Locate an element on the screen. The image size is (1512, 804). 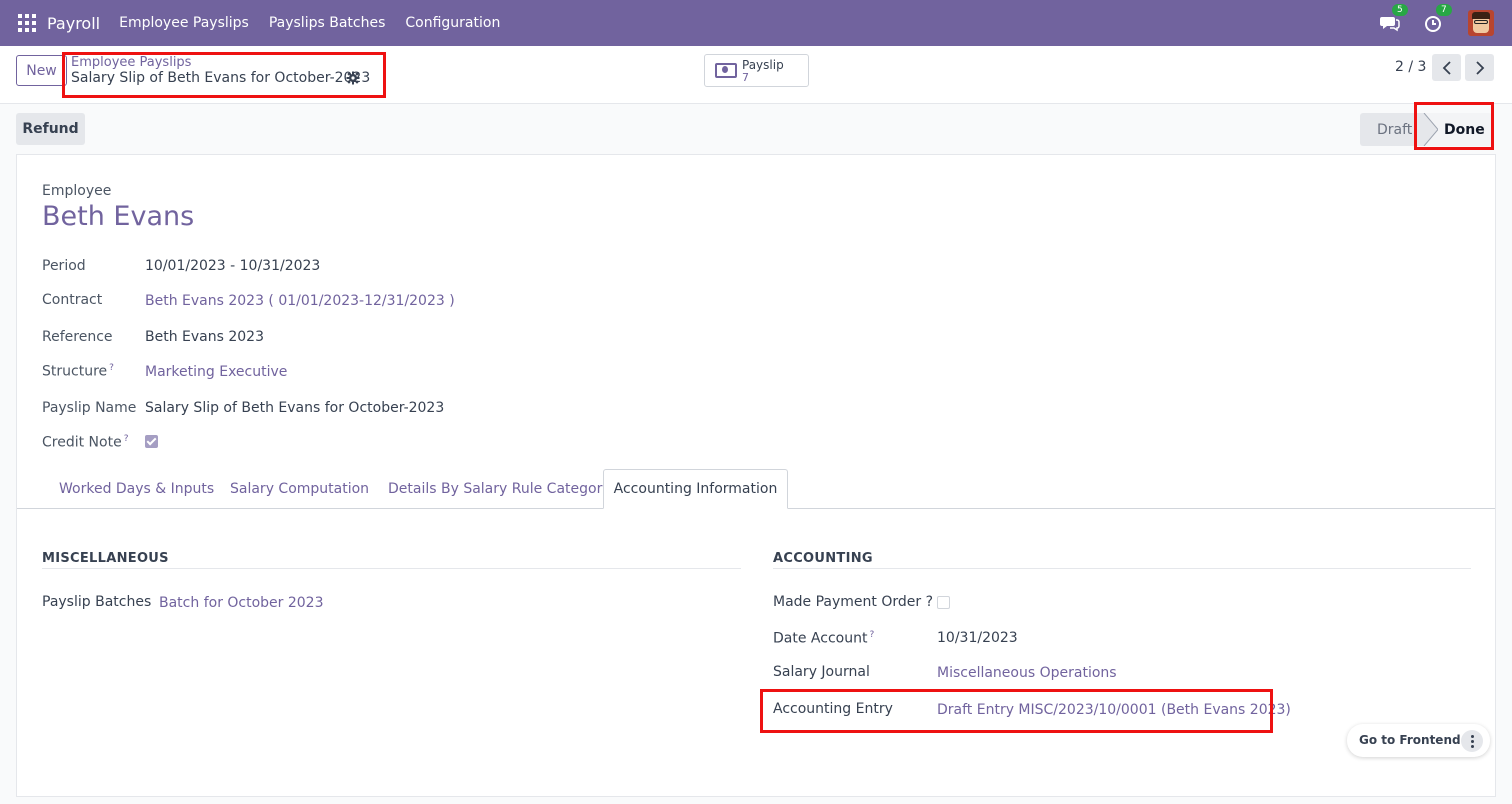
pager-value: 2 / 3 is located at coordinates (1410, 67).